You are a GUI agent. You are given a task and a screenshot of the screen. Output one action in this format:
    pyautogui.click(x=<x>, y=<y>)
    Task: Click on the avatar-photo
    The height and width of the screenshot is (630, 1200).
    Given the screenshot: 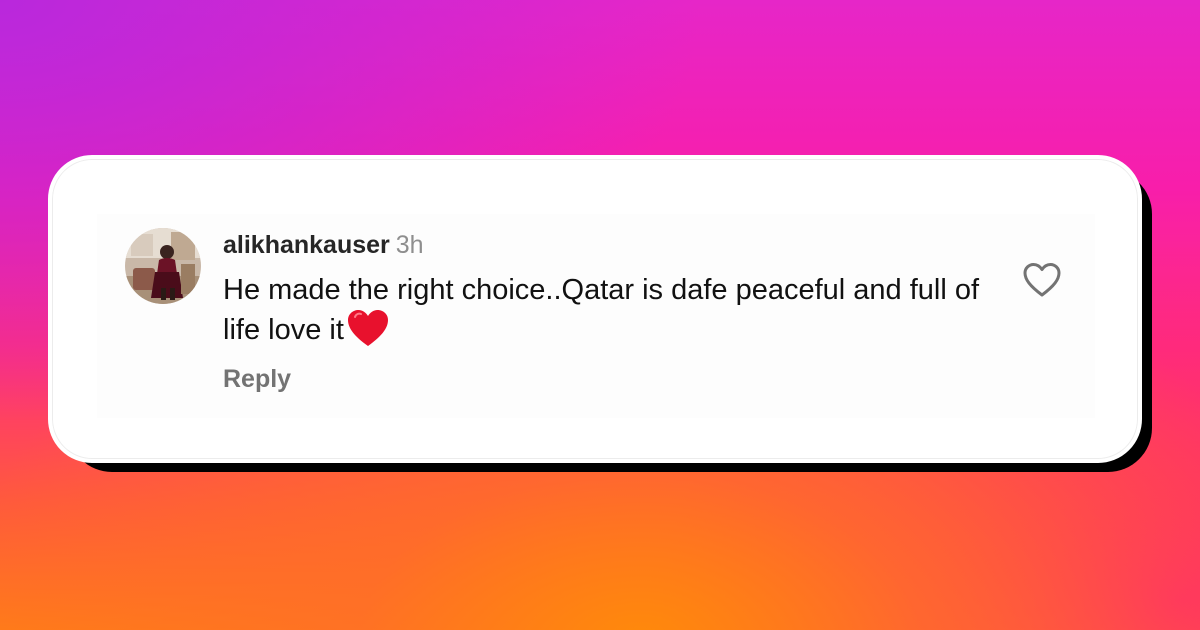 What is the action you would take?
    pyautogui.click(x=163, y=266)
    